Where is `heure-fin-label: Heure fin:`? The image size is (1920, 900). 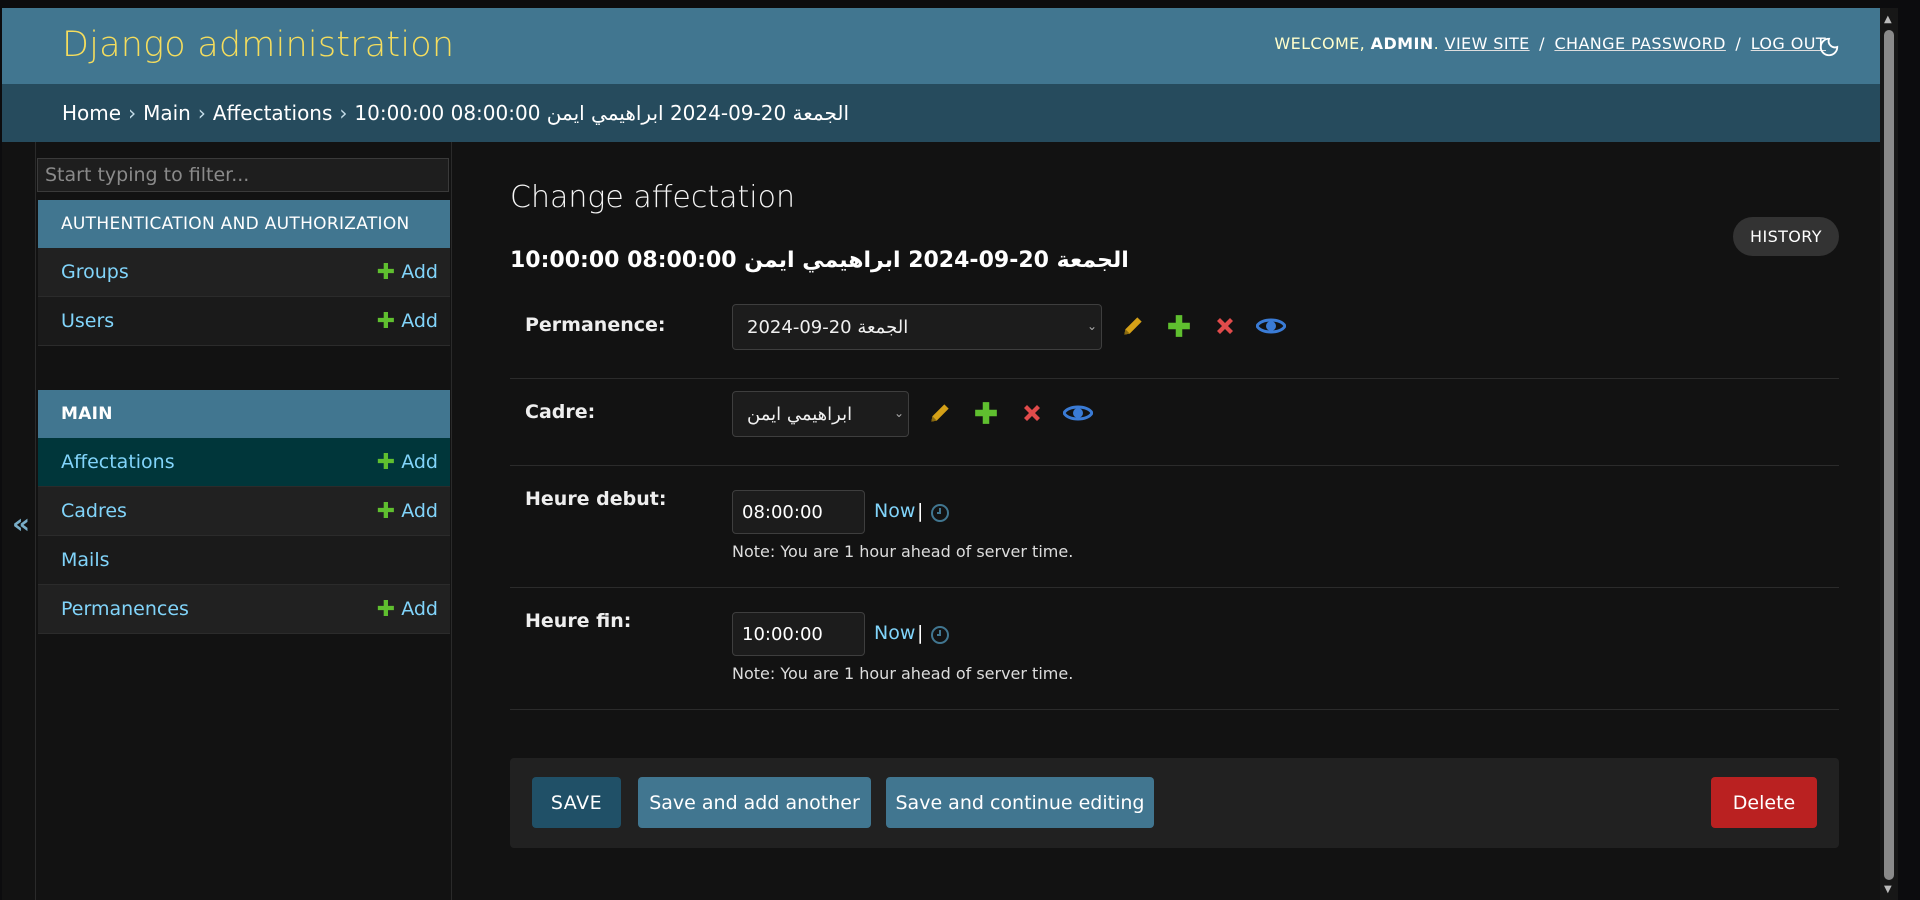
heure-fin-label: Heure fin: is located at coordinates (578, 621).